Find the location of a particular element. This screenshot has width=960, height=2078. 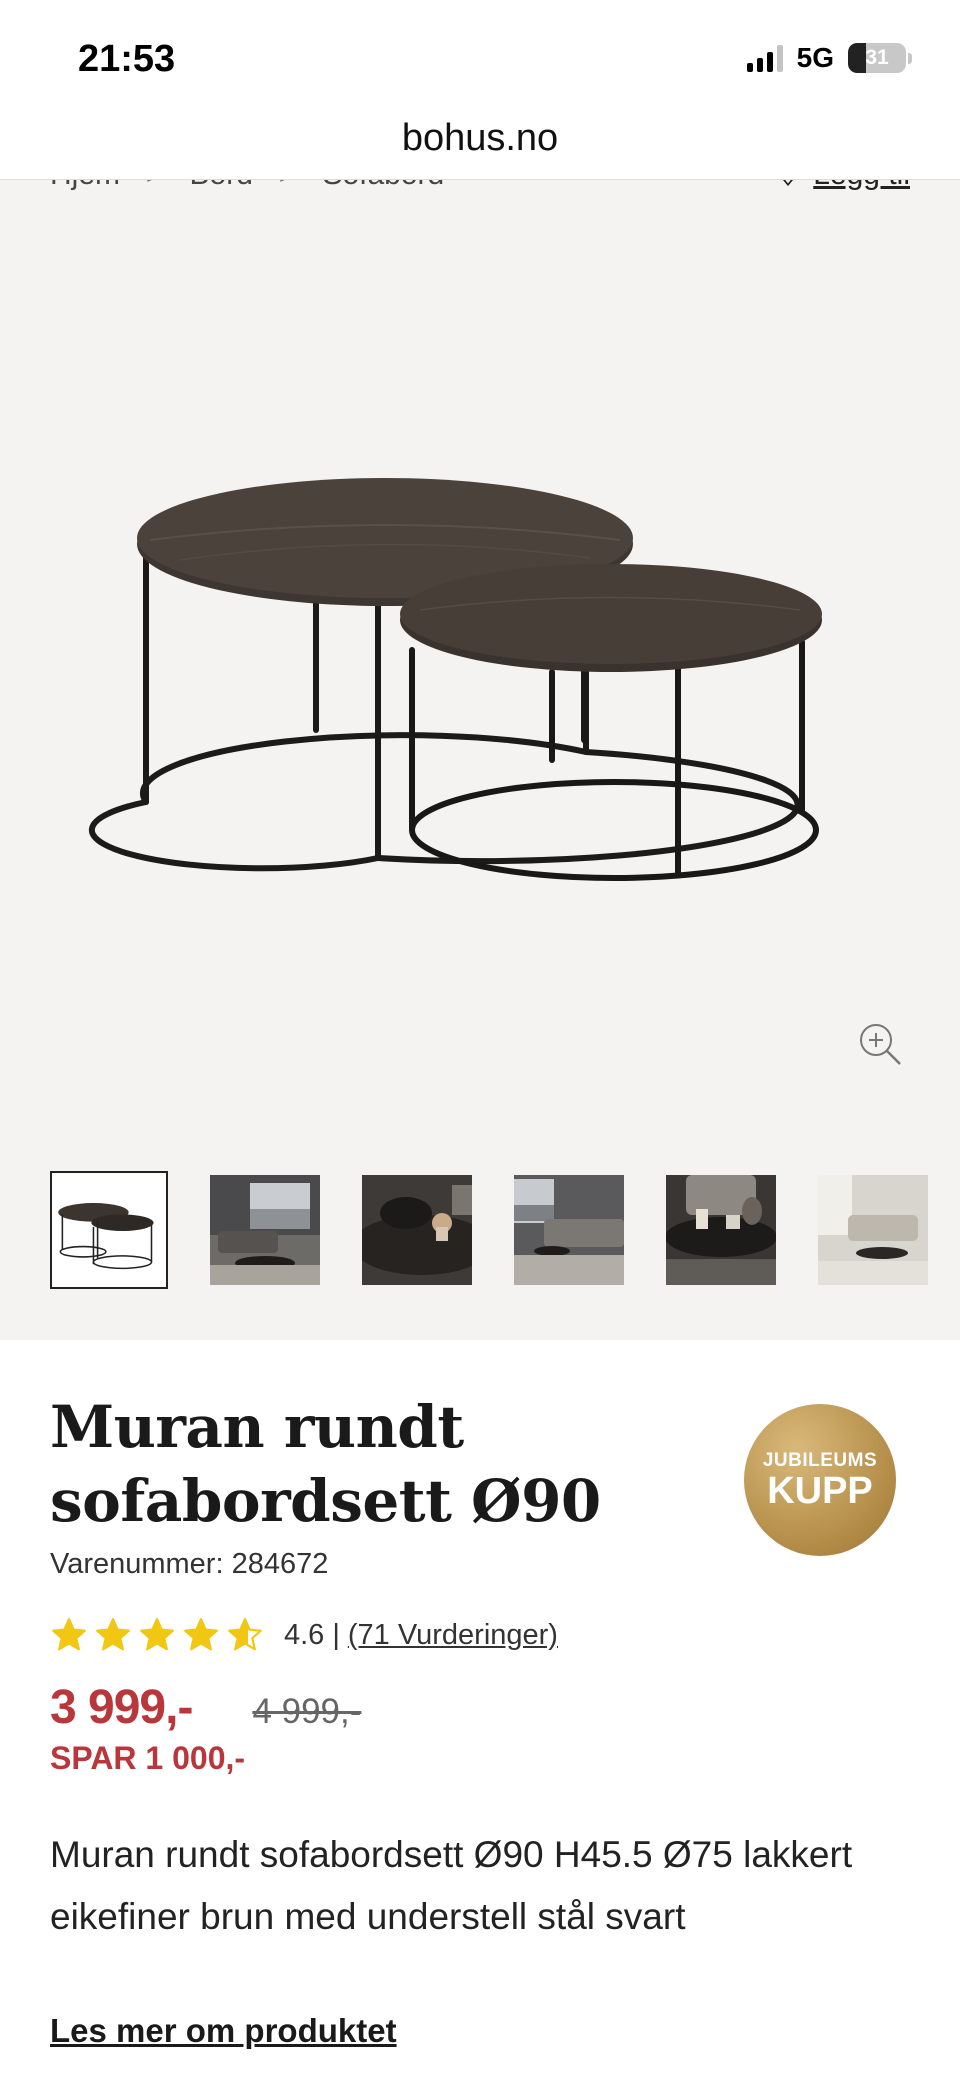

url-bar: bohus.no is located at coordinates (480, 144).